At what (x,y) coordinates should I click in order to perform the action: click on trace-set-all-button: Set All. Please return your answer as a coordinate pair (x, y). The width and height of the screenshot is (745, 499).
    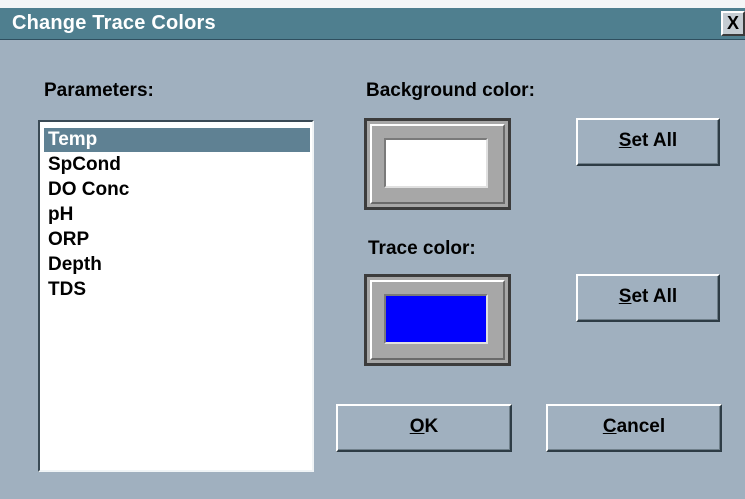
    Looking at the image, I should click on (648, 298).